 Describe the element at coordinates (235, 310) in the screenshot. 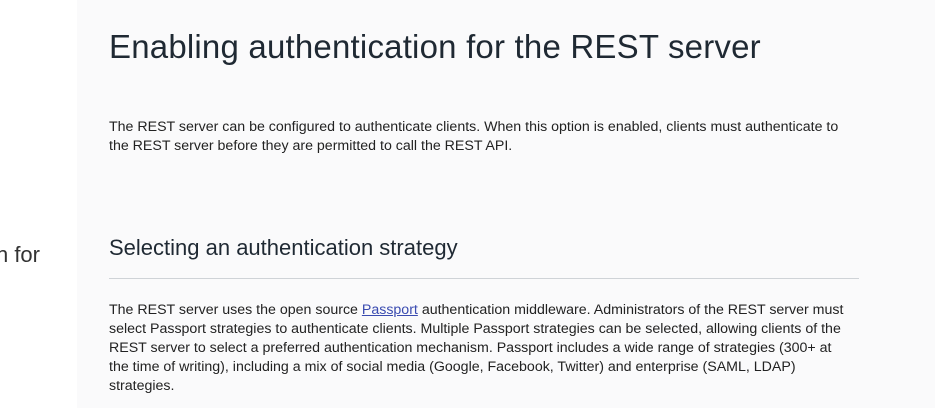

I see `section-text-before-link: The REST server uses the open source` at that location.